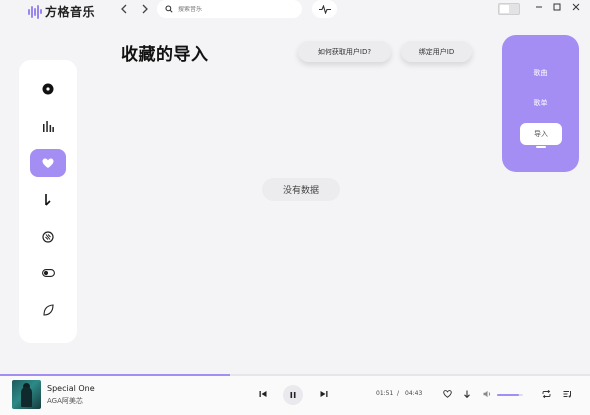  What do you see at coordinates (541, 147) in the screenshot?
I see `active-indicator` at bounding box center [541, 147].